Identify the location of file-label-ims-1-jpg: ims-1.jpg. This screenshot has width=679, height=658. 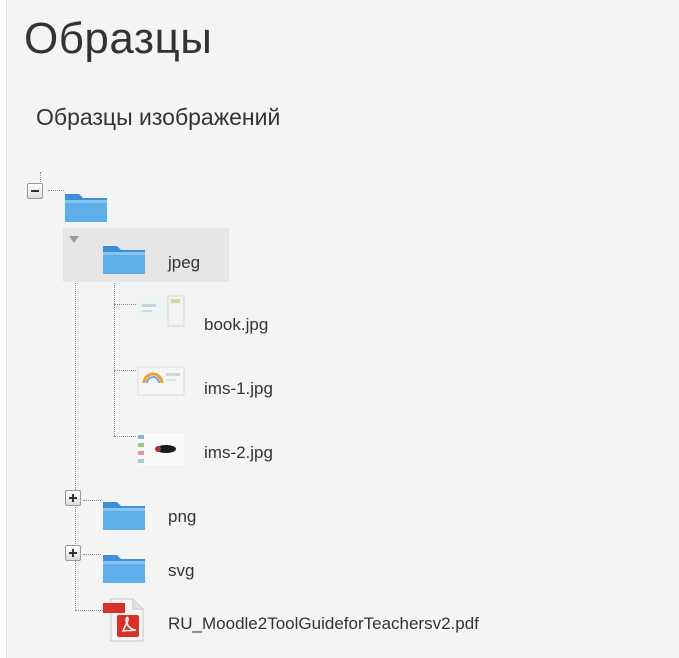
(238, 389).